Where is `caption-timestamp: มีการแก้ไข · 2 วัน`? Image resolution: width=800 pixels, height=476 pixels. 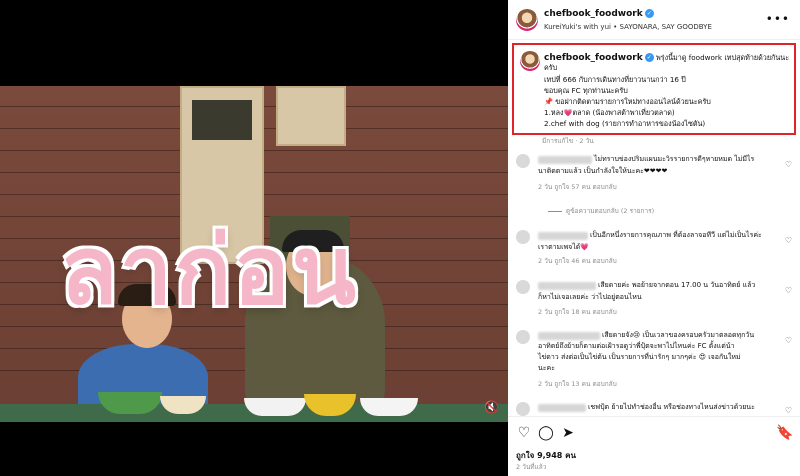 caption-timestamp: มีการแก้ไข · 2 วัน is located at coordinates (568, 141).